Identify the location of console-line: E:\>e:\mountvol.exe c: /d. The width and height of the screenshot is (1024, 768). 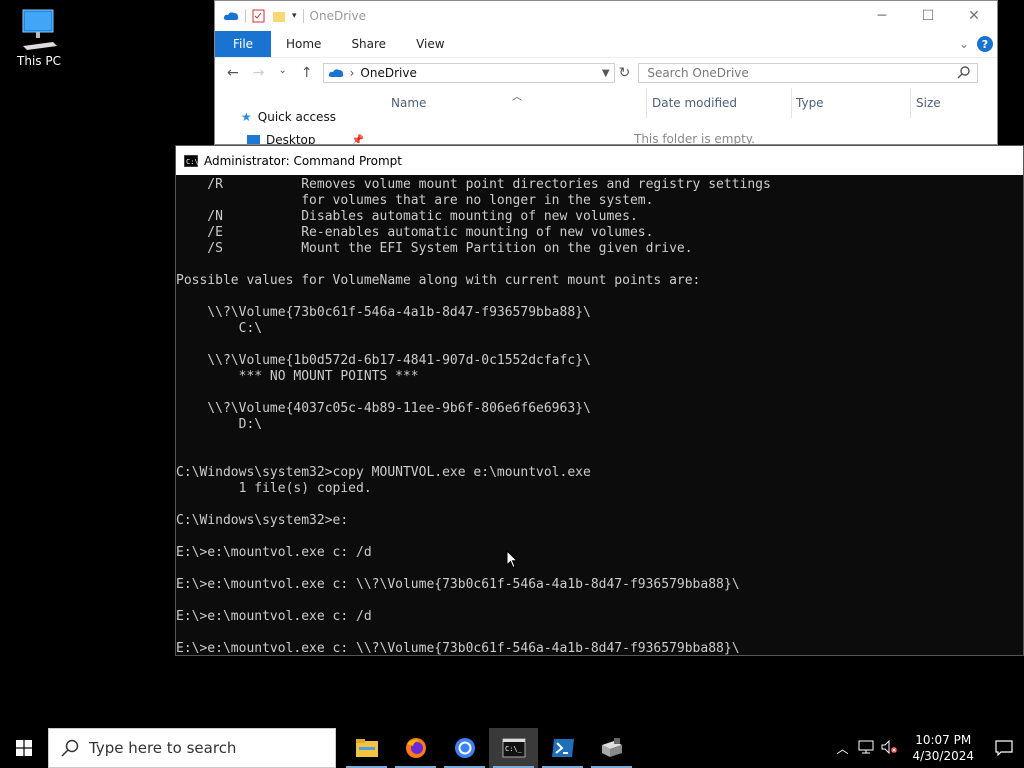
(274, 552).